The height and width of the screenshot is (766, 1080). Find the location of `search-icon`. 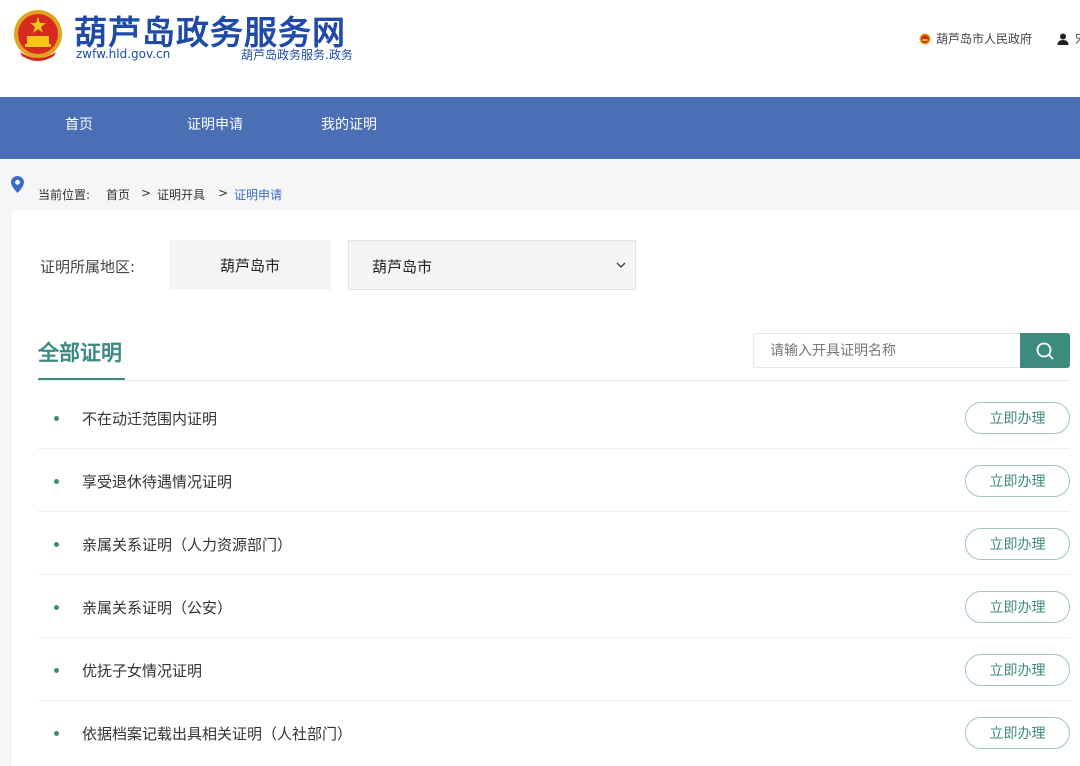

search-icon is located at coordinates (1045, 351).